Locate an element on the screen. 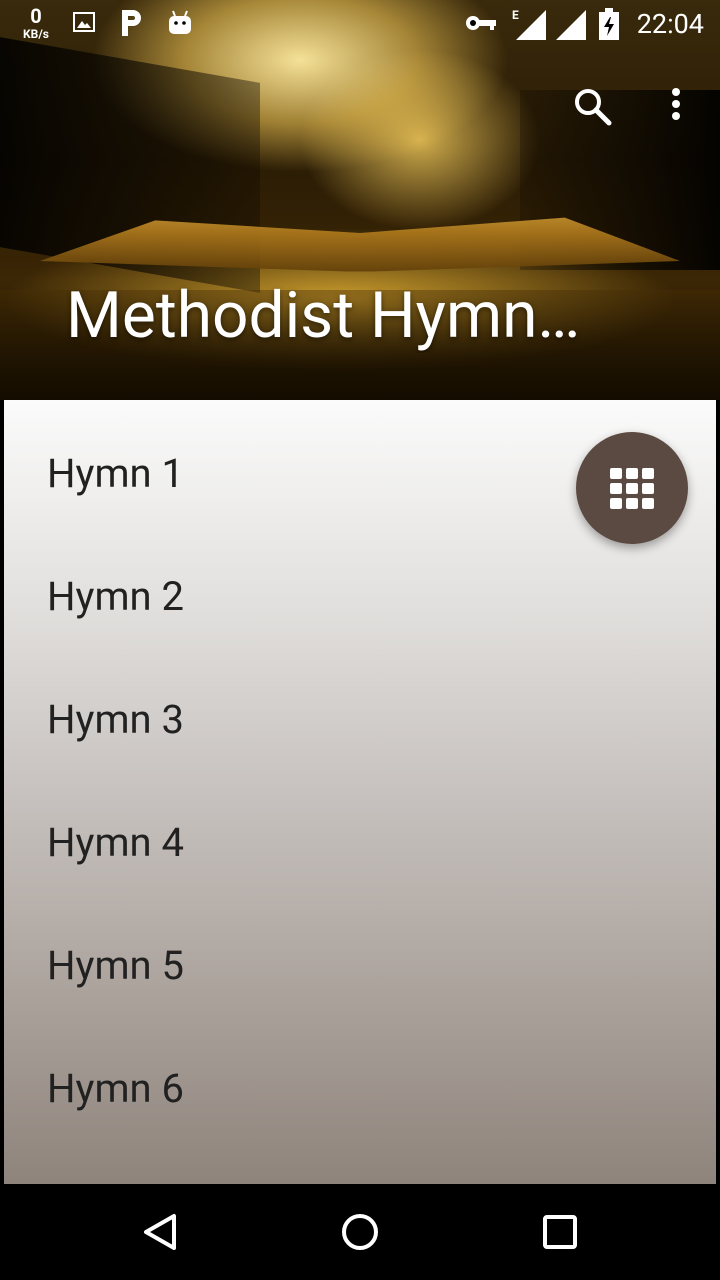 The height and width of the screenshot is (1280, 720). clock: 22:04 is located at coordinates (670, 24).